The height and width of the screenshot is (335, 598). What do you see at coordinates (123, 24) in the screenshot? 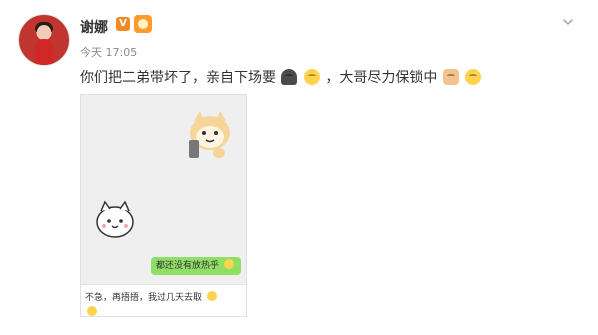
I see `vip-icon: V` at bounding box center [123, 24].